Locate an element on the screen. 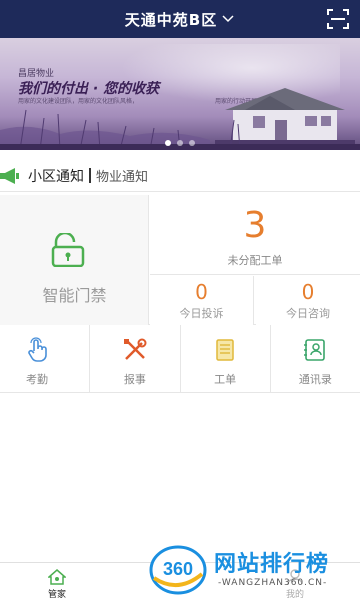 Image resolution: width=360 pixels, height=600 pixels. smart-door-label: 智能门禁 is located at coordinates (74, 295).